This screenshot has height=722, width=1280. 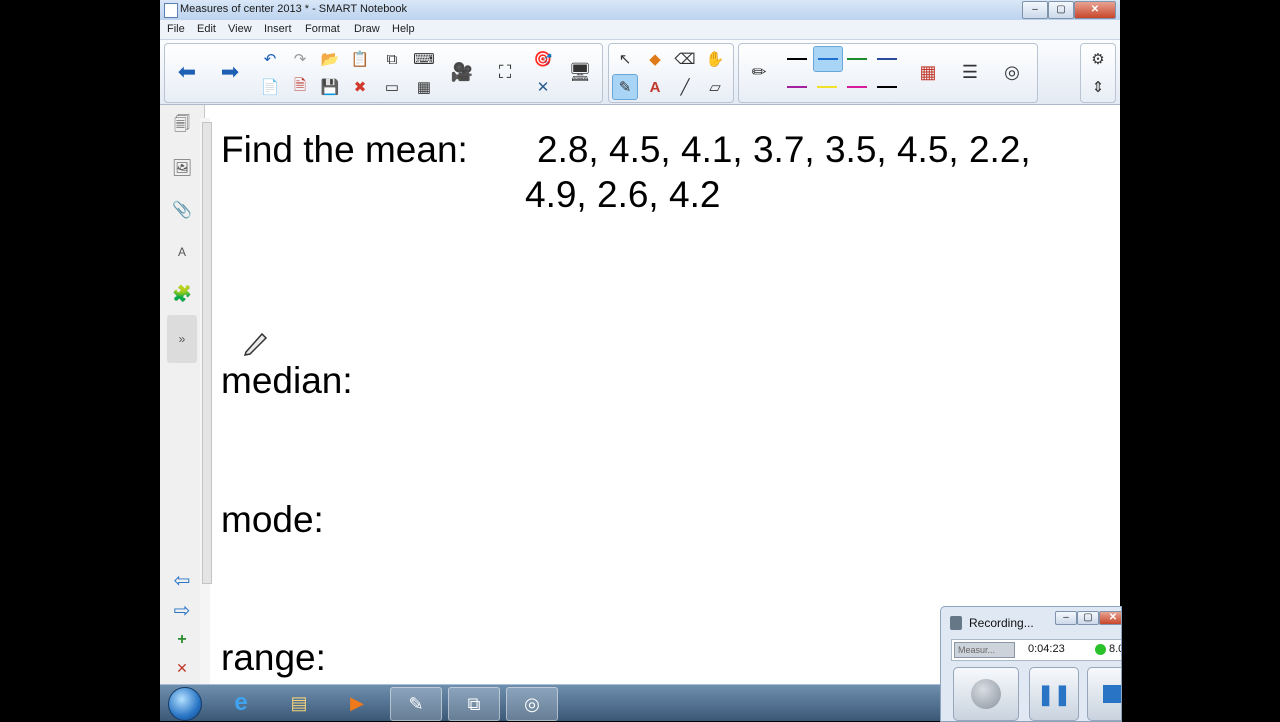 I want to click on record-icon, so click(x=986, y=694).